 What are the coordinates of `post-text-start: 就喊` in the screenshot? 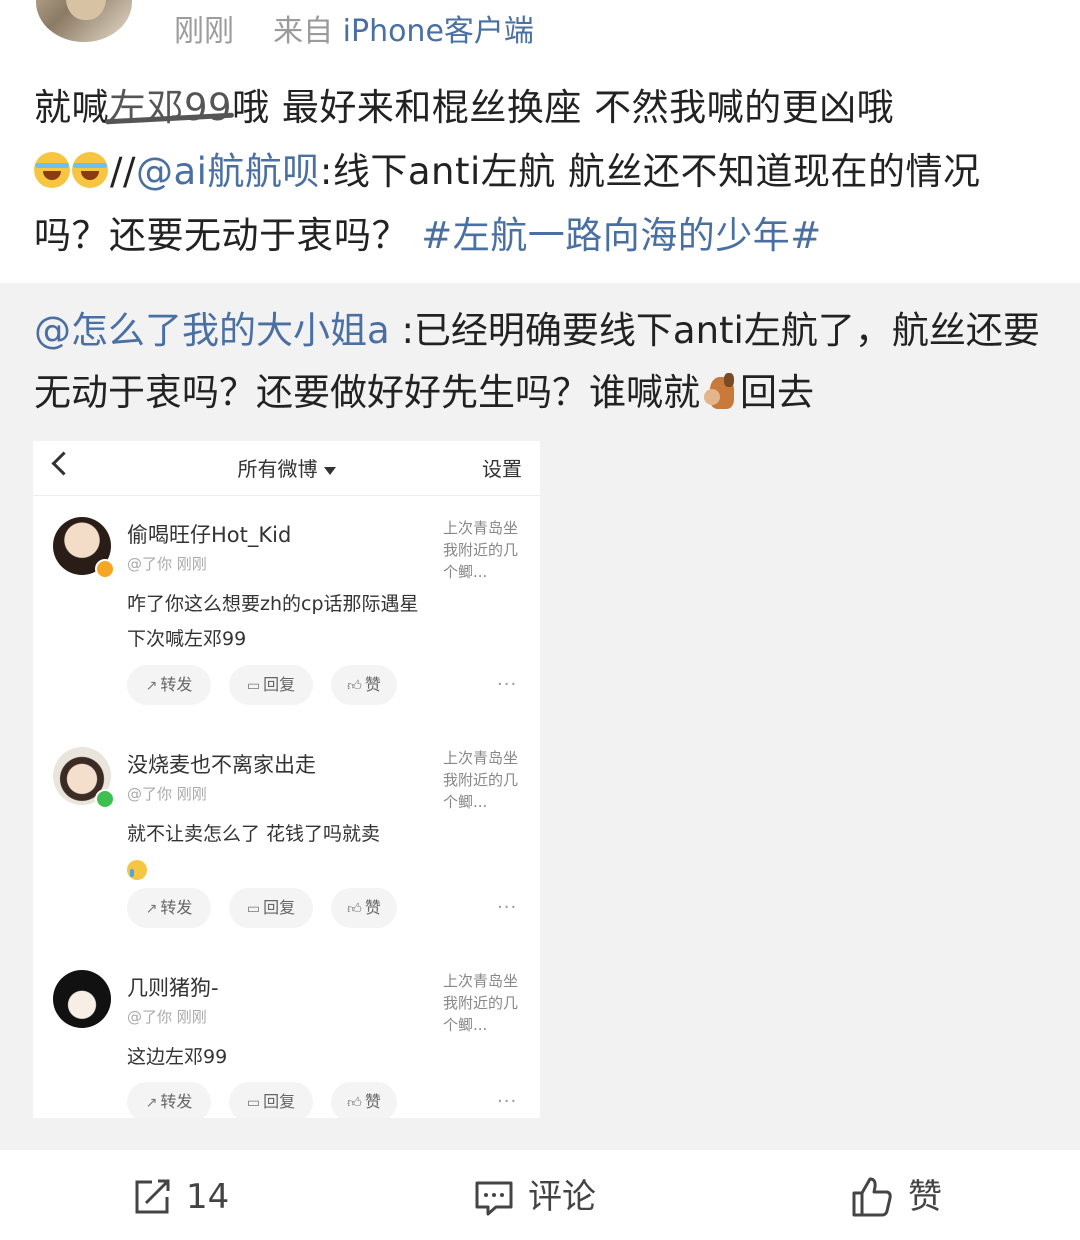 It's located at (71, 107).